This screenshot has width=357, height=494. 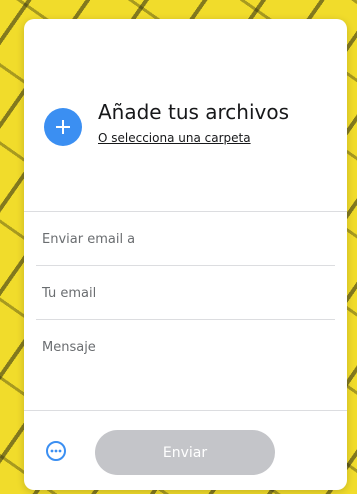 What do you see at coordinates (185, 293) in the screenshot?
I see `sender-email-field: Tu email` at bounding box center [185, 293].